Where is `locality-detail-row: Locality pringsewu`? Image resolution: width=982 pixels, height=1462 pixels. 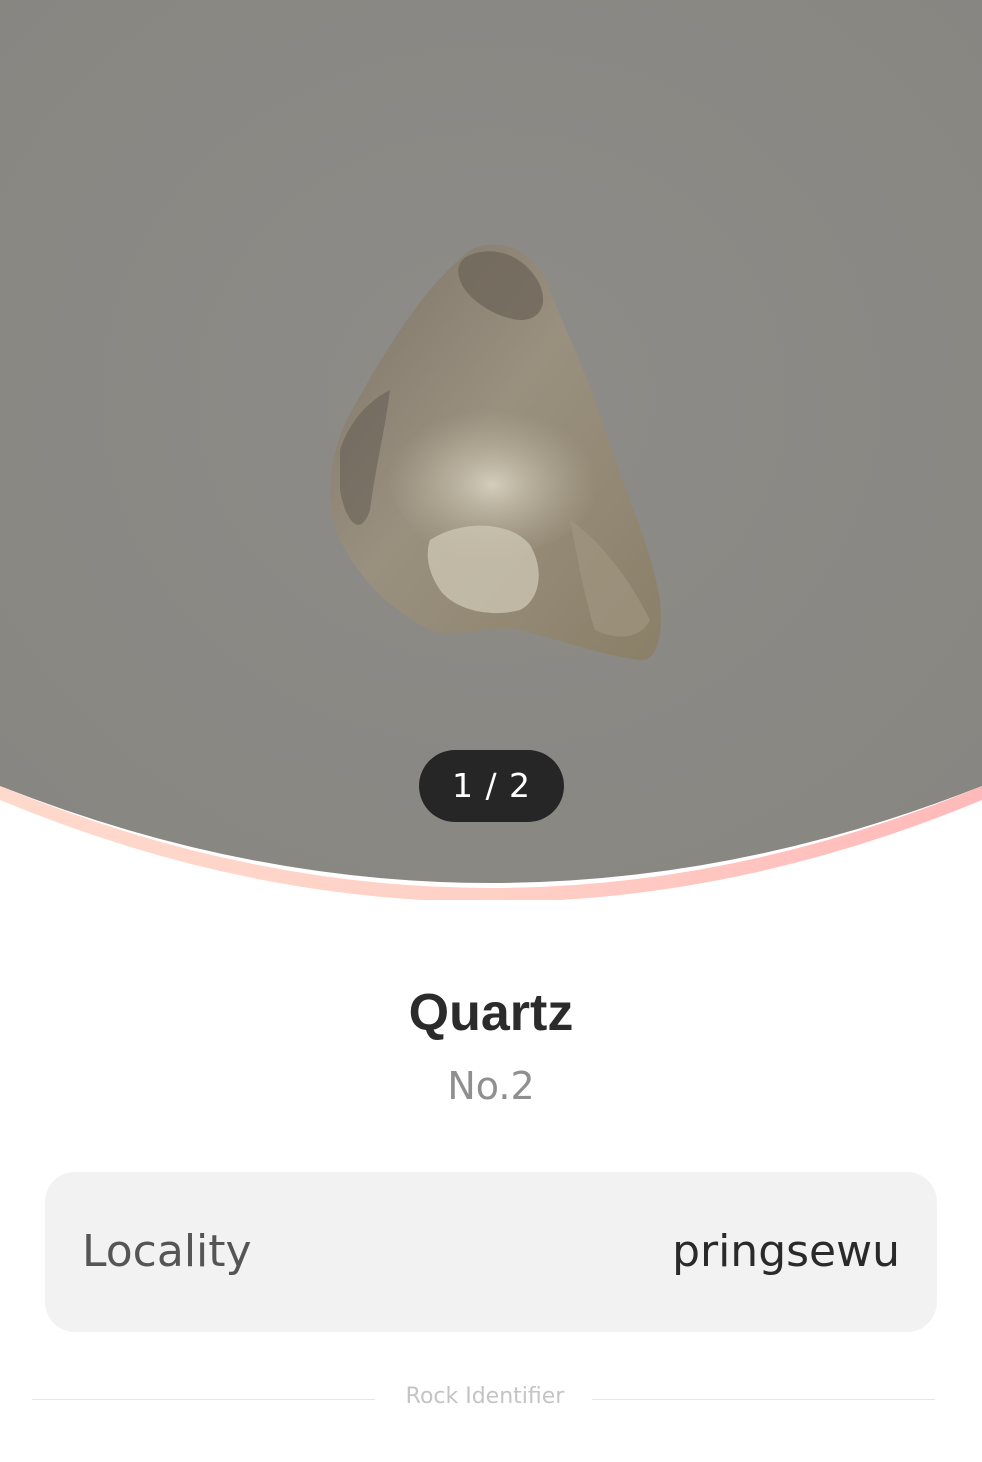 locality-detail-row: Locality pringsewu is located at coordinates (491, 1252).